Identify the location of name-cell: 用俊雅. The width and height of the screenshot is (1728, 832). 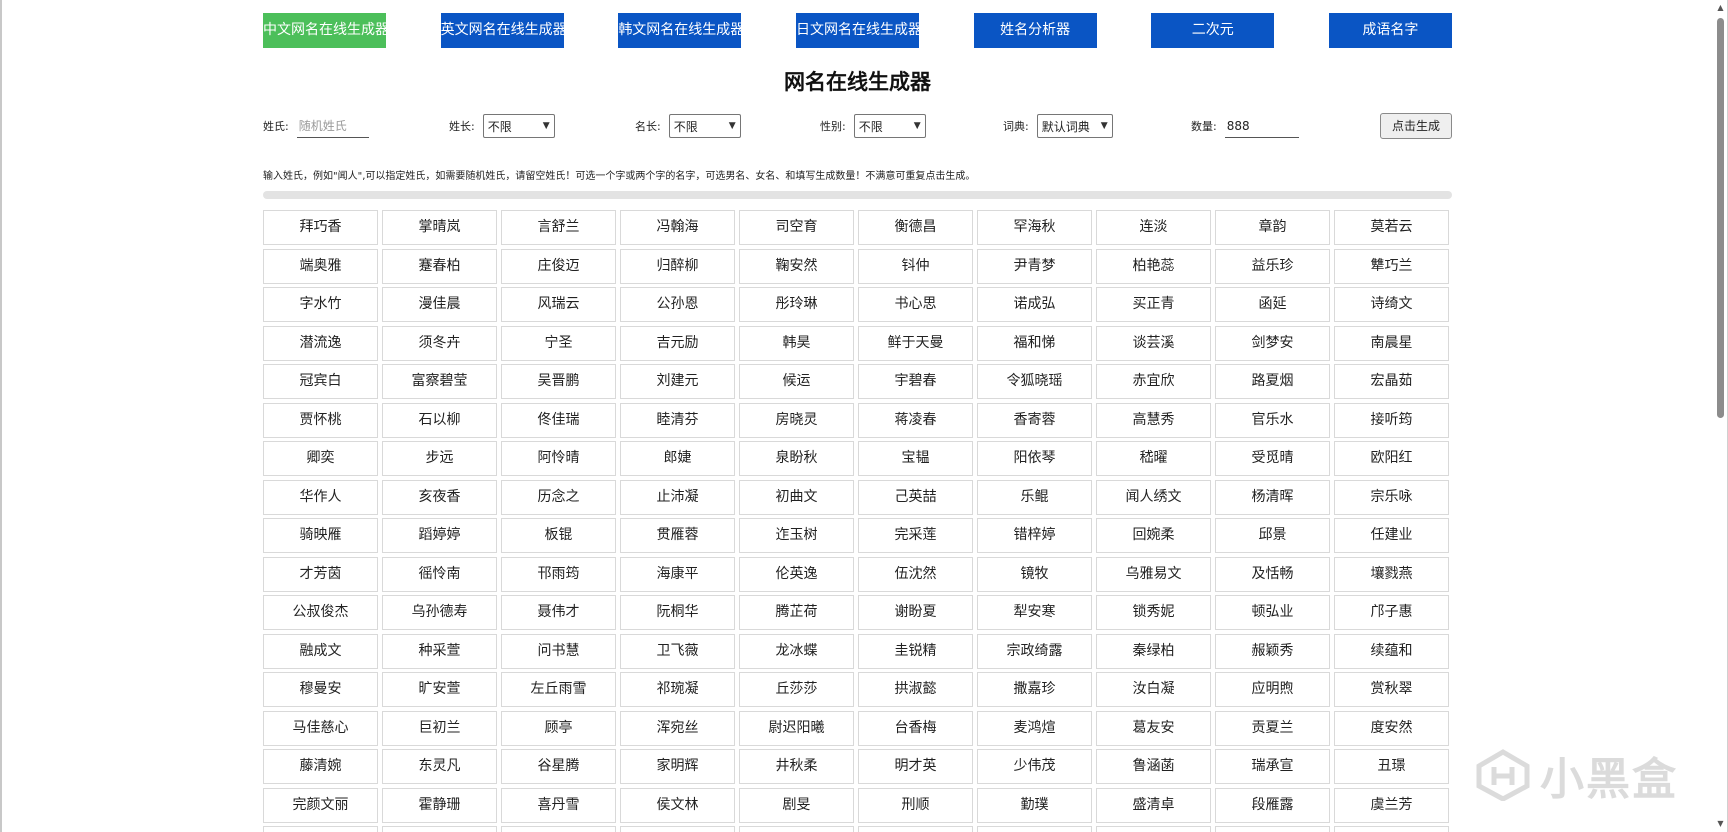
(1272, 829).